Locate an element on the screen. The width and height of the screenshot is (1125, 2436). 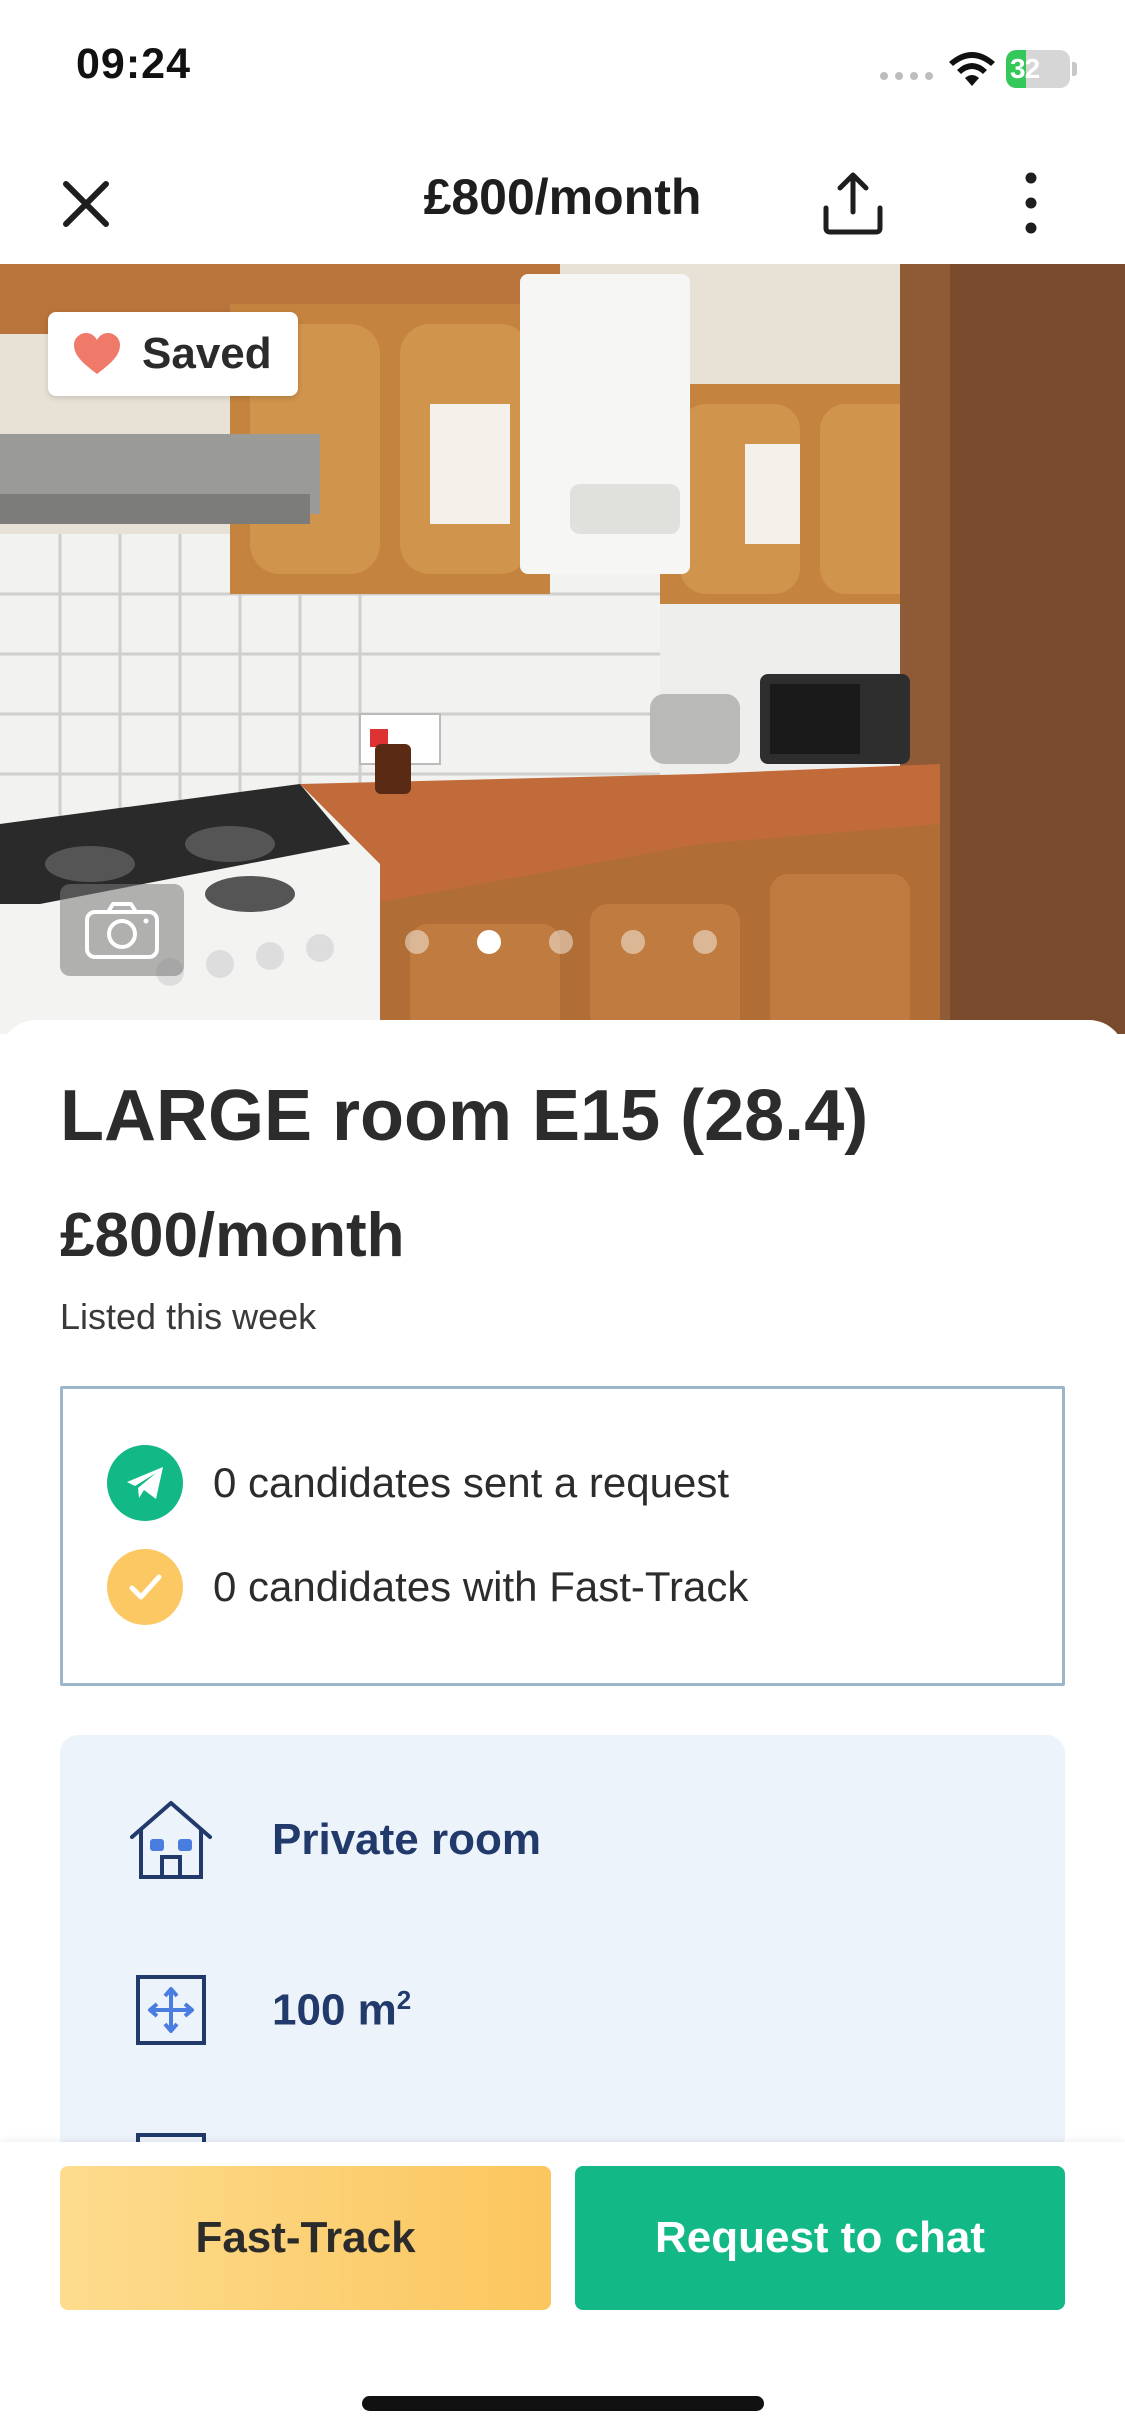
cellular-signal-icon is located at coordinates (906, 76).